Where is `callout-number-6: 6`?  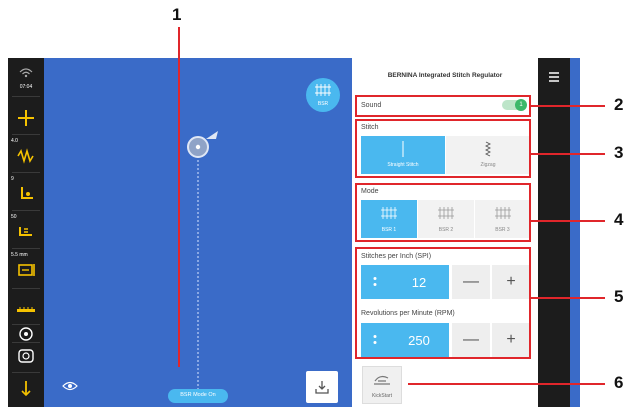
callout-number-6: 6 is located at coordinates (619, 382).